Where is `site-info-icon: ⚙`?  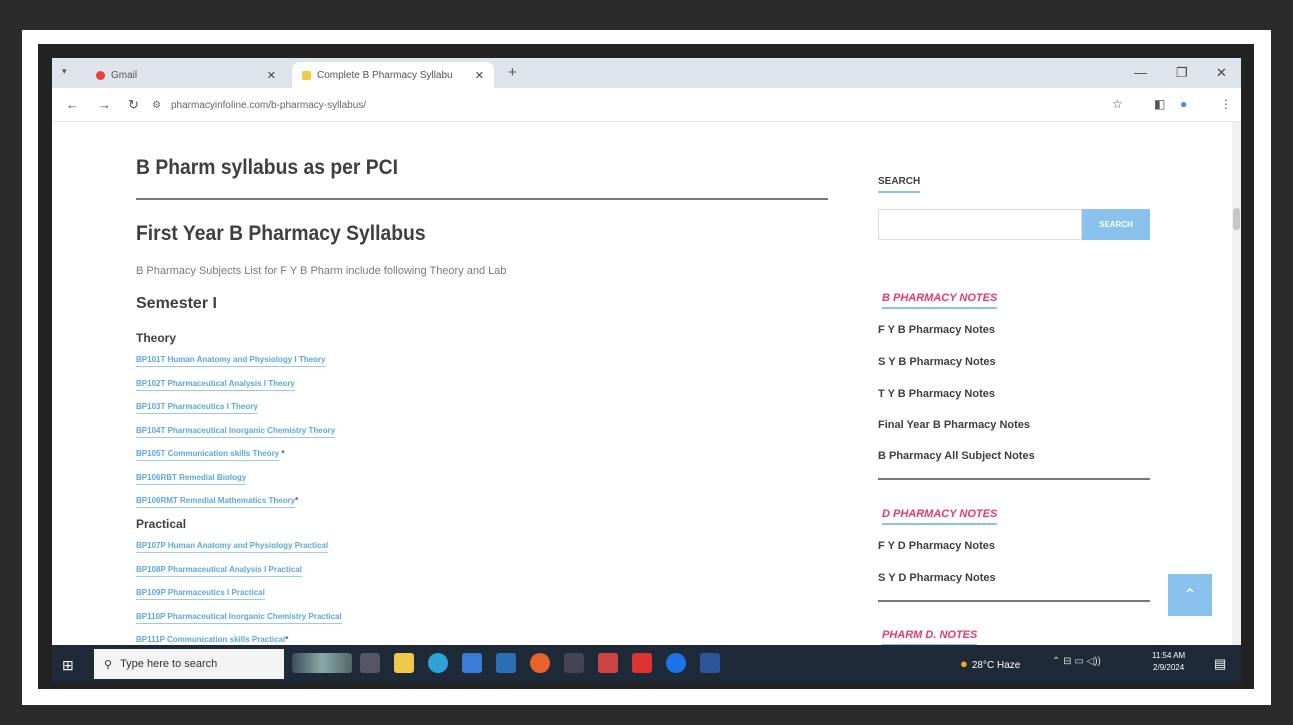
site-info-icon: ⚙ is located at coordinates (156, 105).